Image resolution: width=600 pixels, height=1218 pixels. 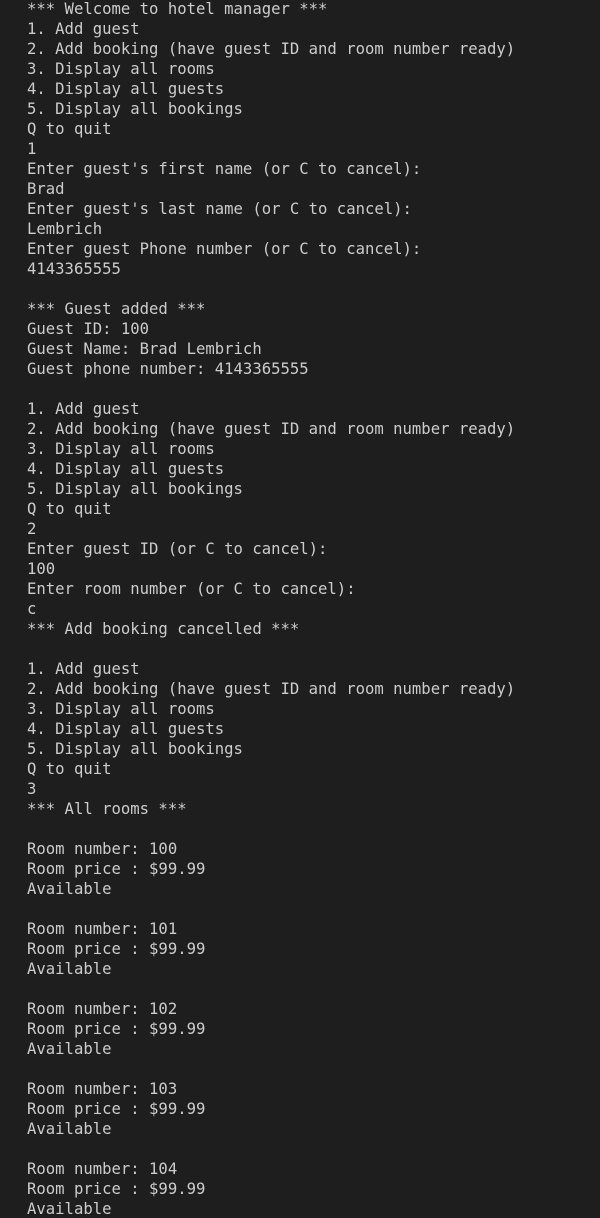 I want to click on terminal-line: *** Add booking cancelled ***, so click(x=163, y=629).